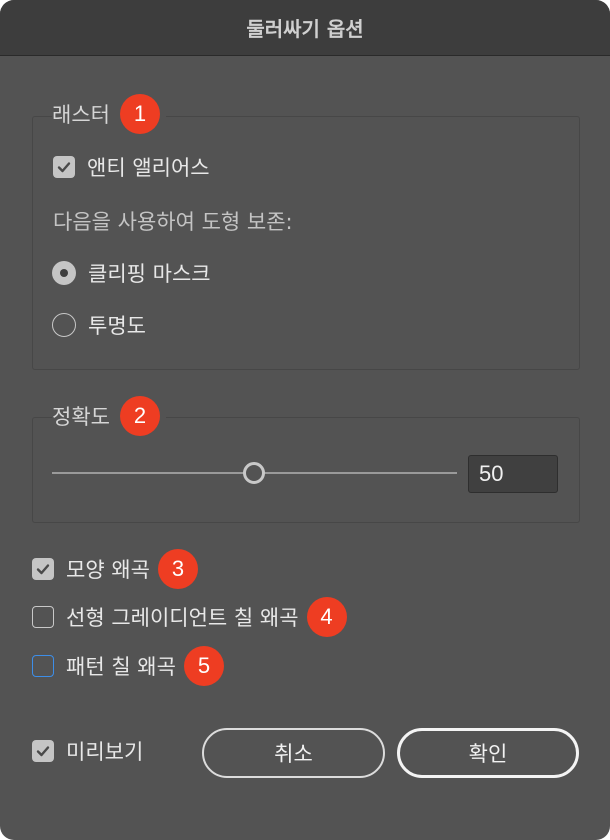 The image size is (610, 840). Describe the element at coordinates (326, 617) in the screenshot. I see `annotation-badge-4: 4` at that location.